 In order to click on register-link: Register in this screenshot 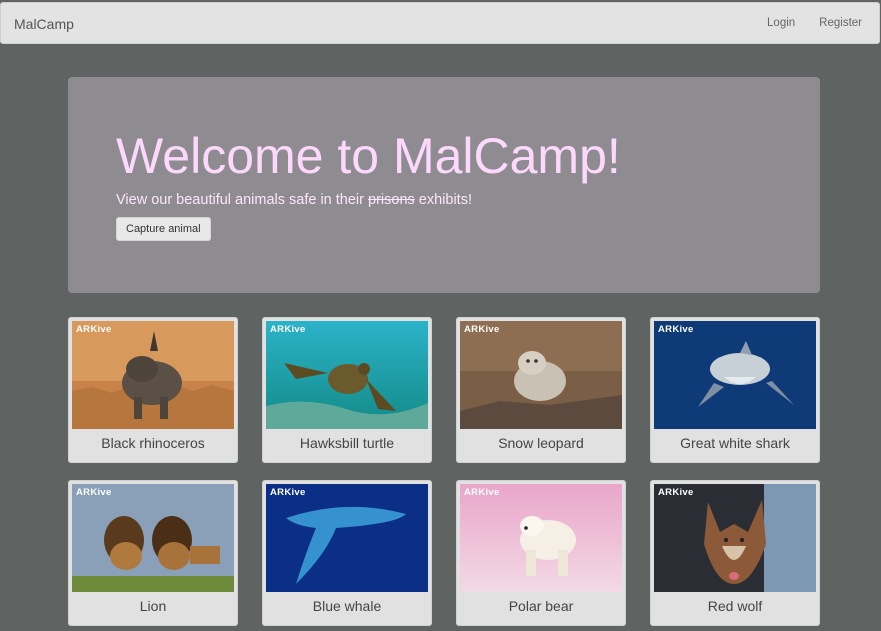, I will do `click(840, 23)`.